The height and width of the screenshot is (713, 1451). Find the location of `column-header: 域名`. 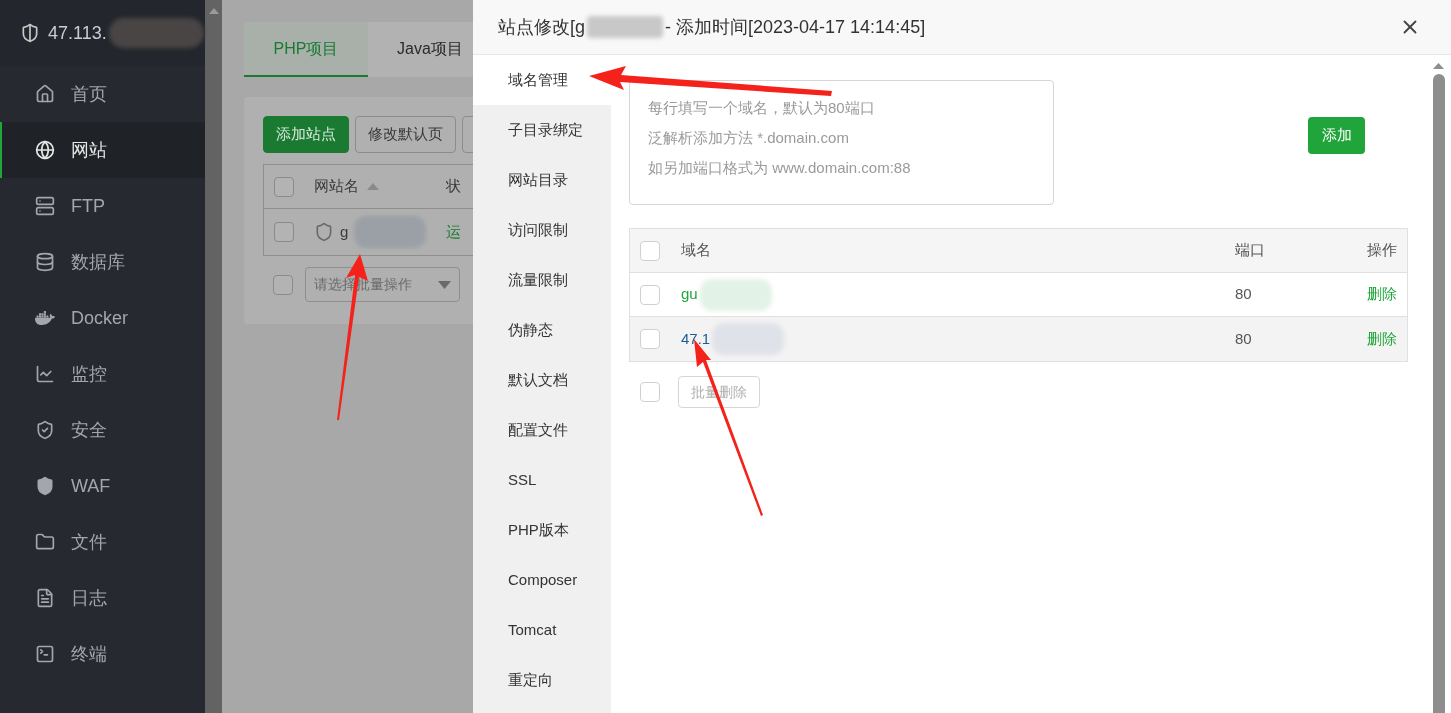

column-header: 域名 is located at coordinates (696, 250).